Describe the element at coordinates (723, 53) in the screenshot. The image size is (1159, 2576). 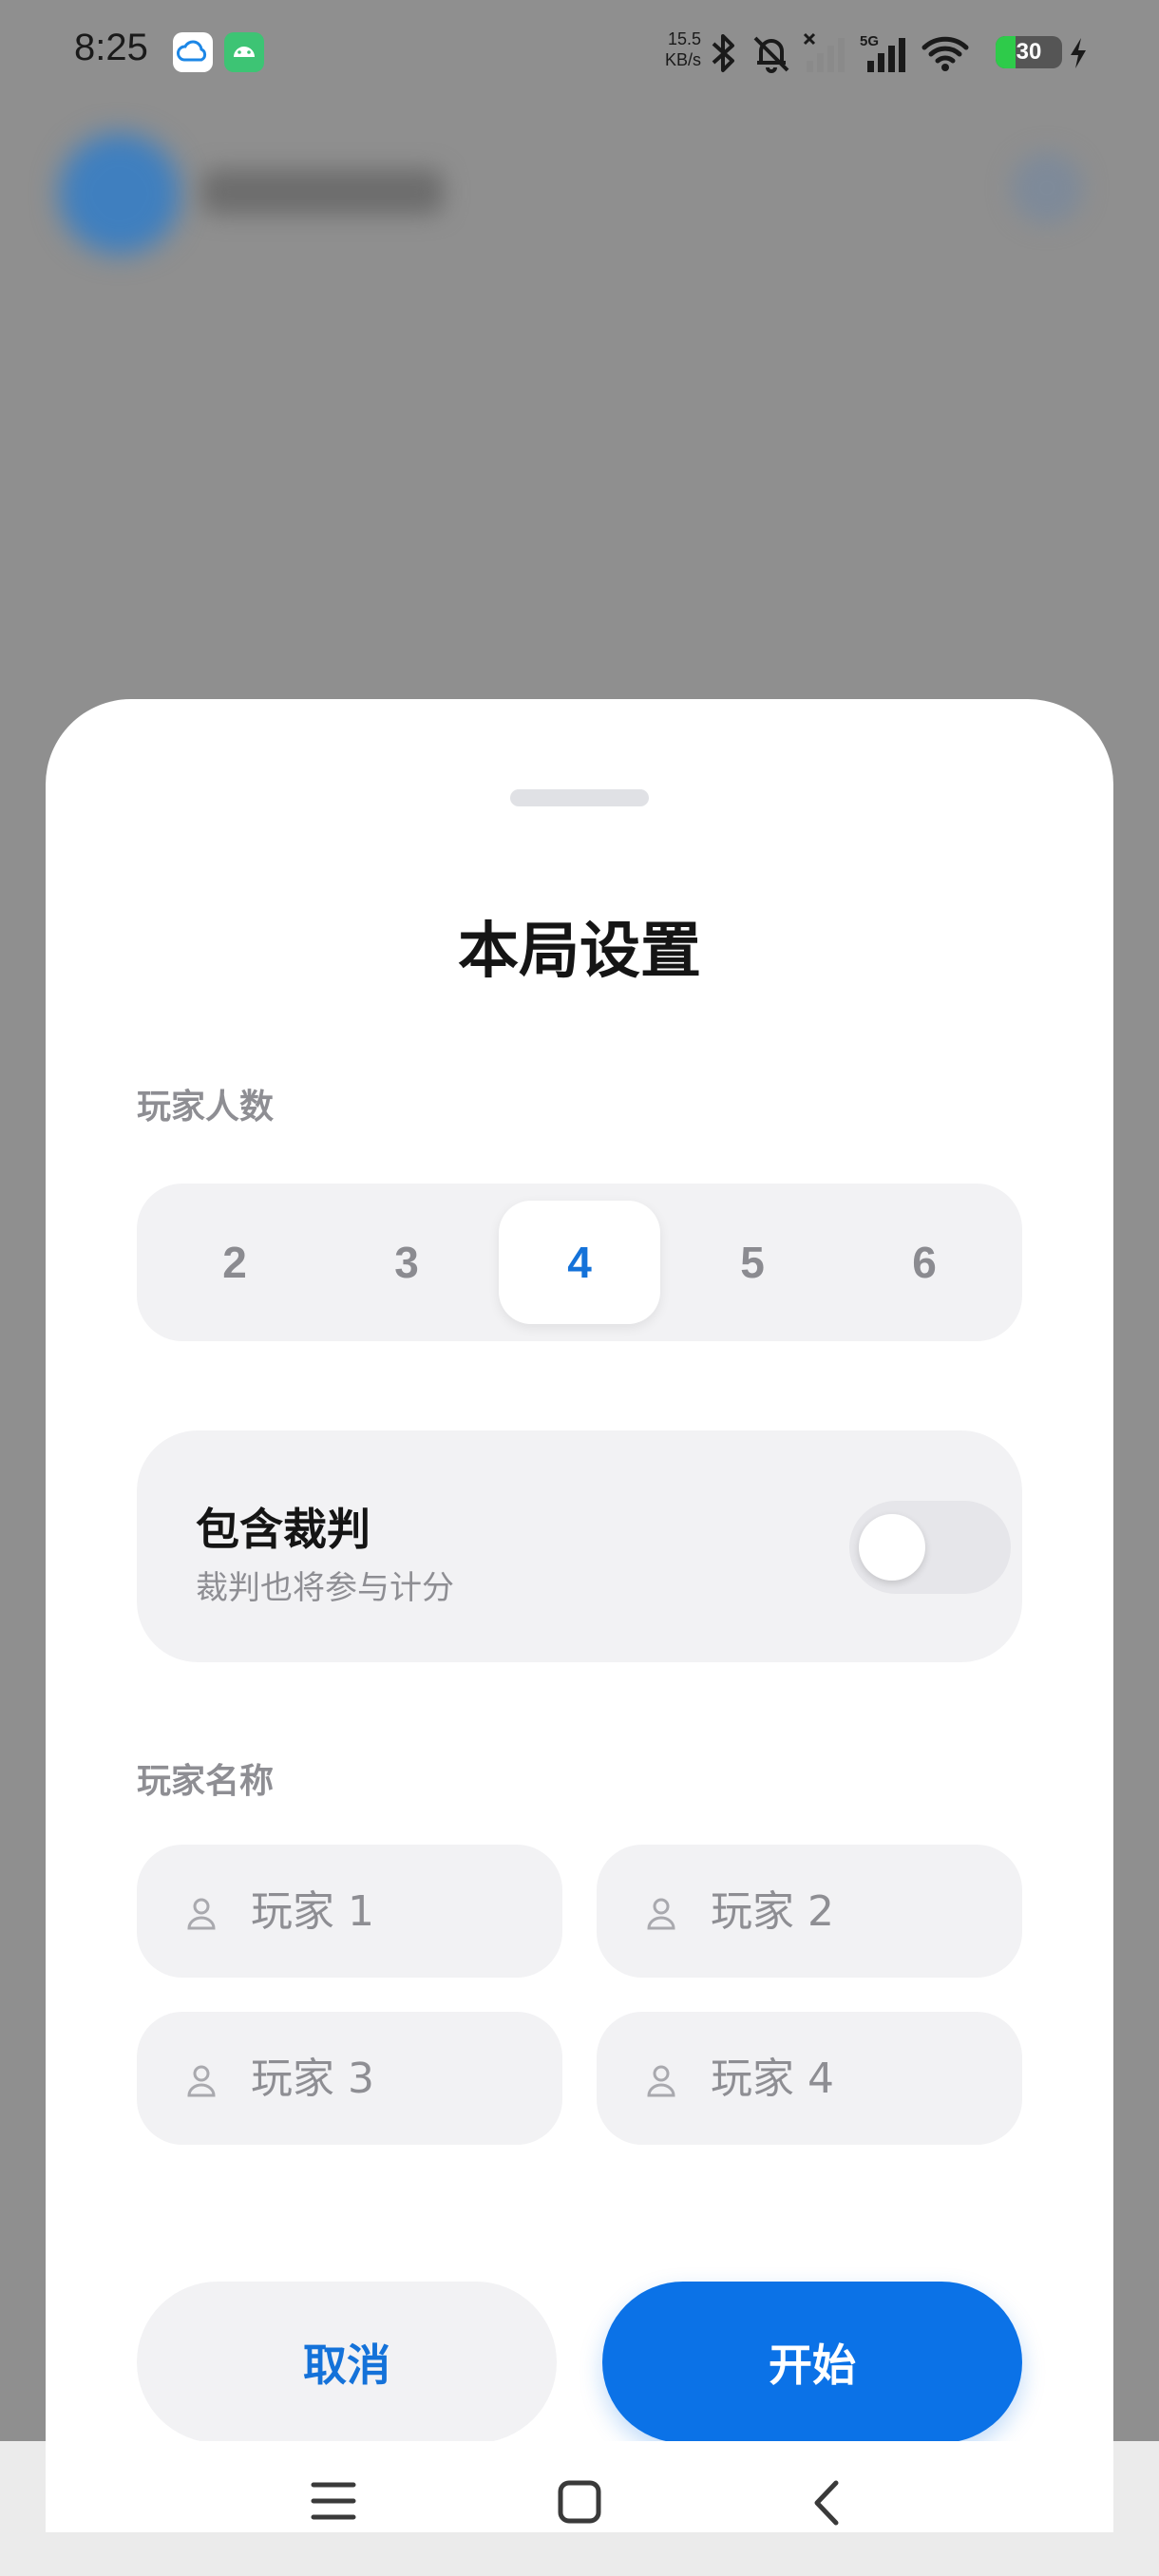
I see `bluetooth-icon` at that location.